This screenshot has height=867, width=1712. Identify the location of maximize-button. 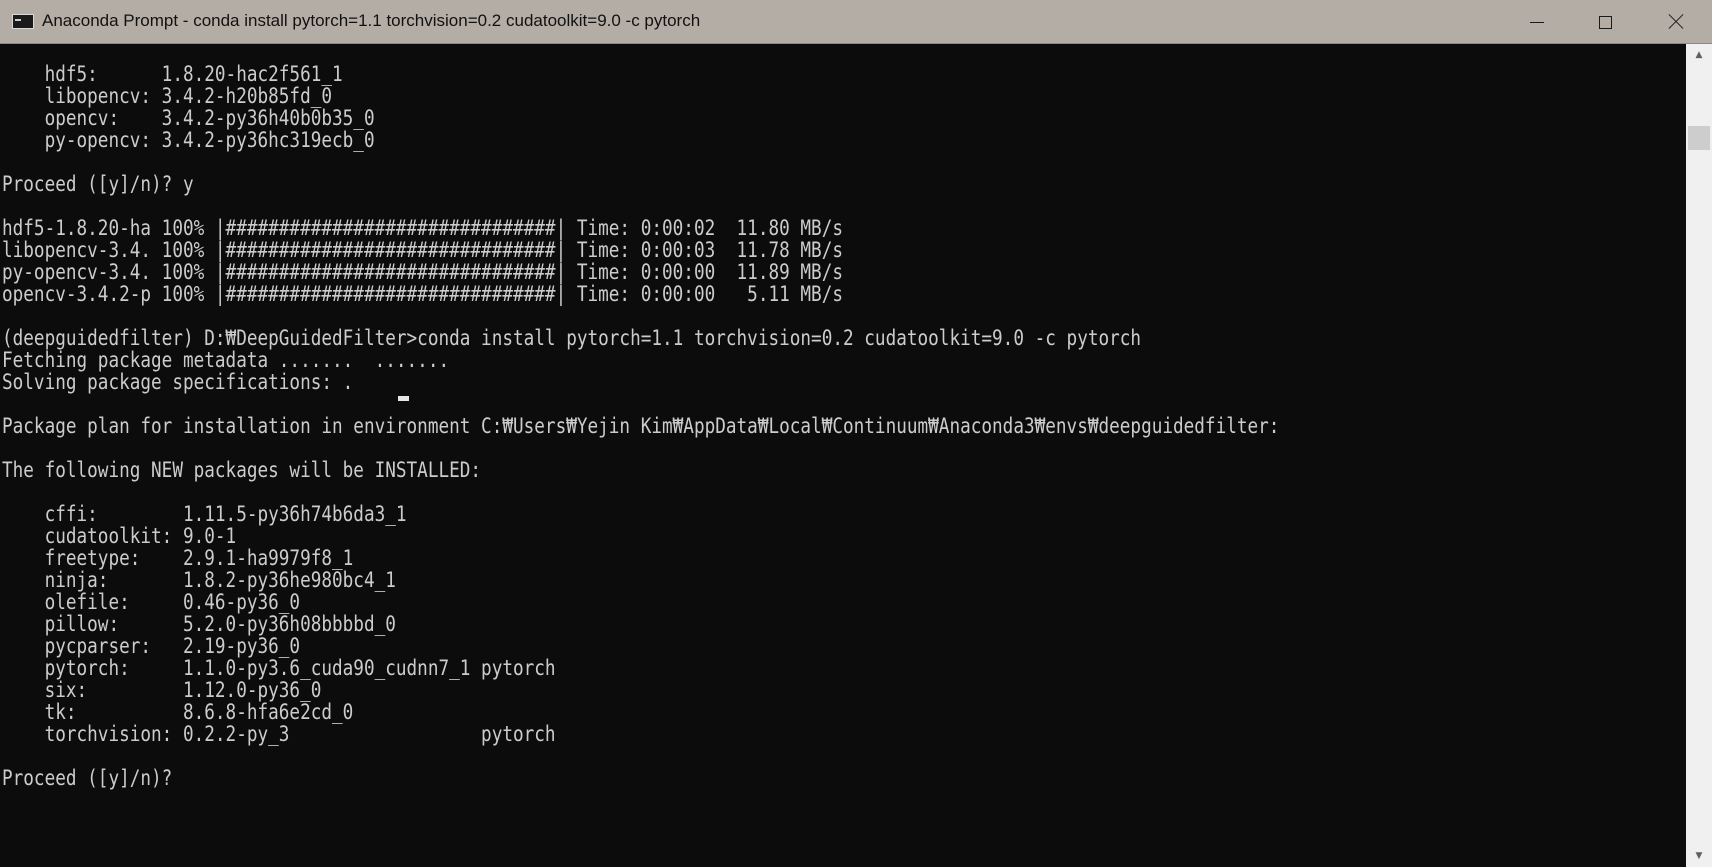
(1605, 22).